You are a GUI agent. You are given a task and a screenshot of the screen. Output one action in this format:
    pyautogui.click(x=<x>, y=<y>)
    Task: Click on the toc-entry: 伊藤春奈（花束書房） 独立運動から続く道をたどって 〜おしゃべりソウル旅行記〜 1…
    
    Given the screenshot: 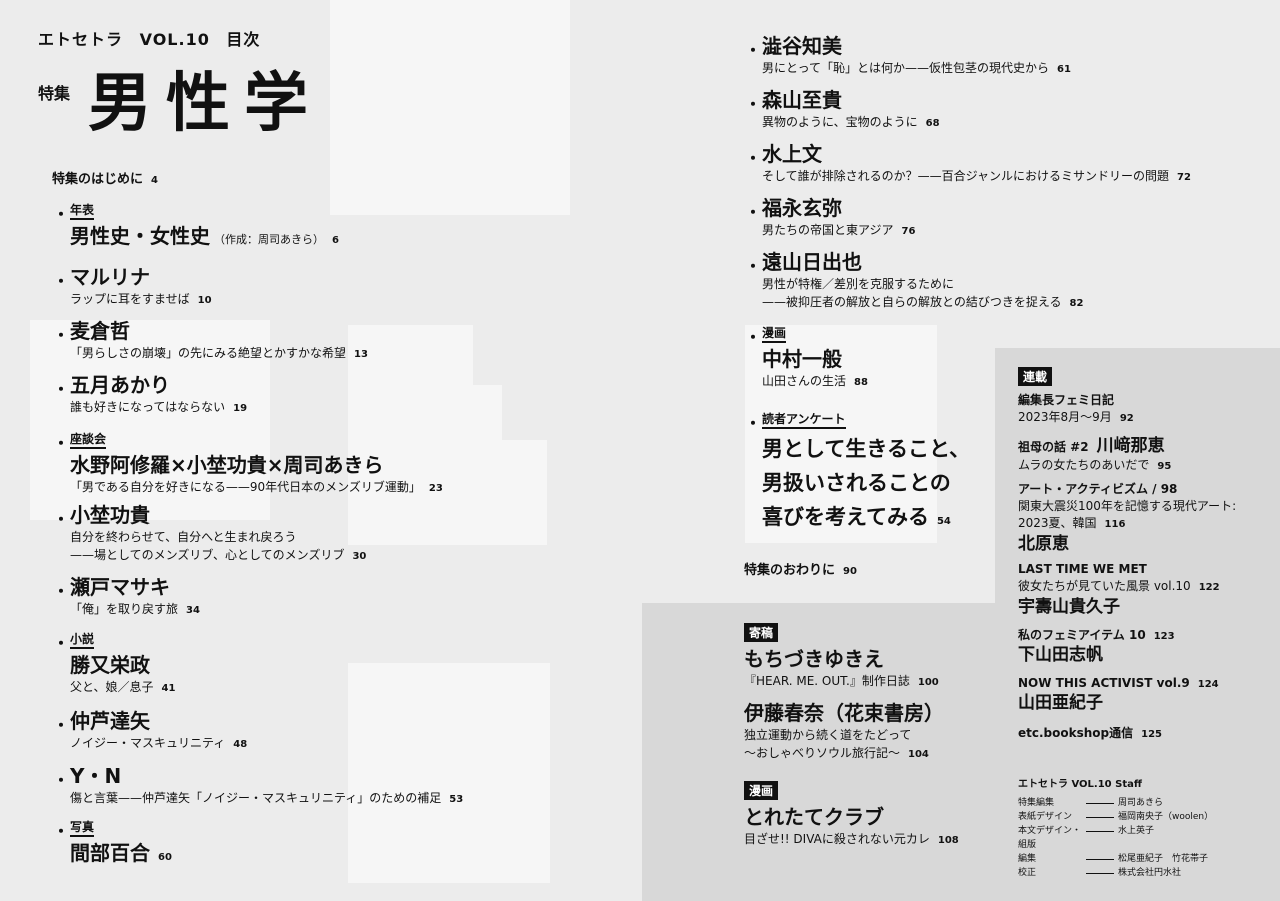 What is the action you would take?
    pyautogui.click(x=844, y=732)
    